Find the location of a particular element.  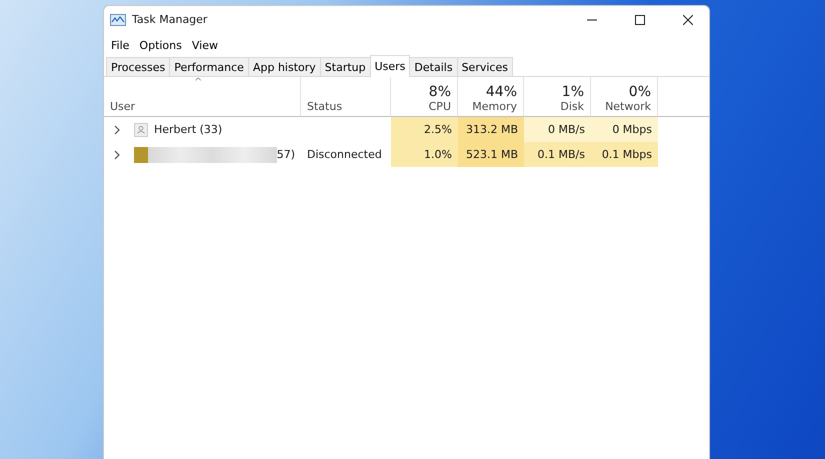

metric-cell: 0.1 Mbps is located at coordinates (624, 154).